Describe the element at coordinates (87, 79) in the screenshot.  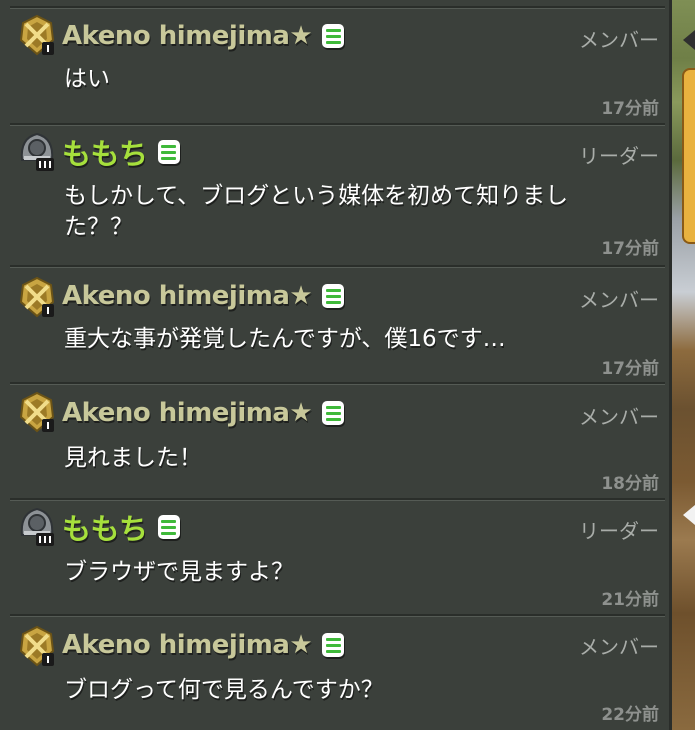
I see `message-text: はい` at that location.